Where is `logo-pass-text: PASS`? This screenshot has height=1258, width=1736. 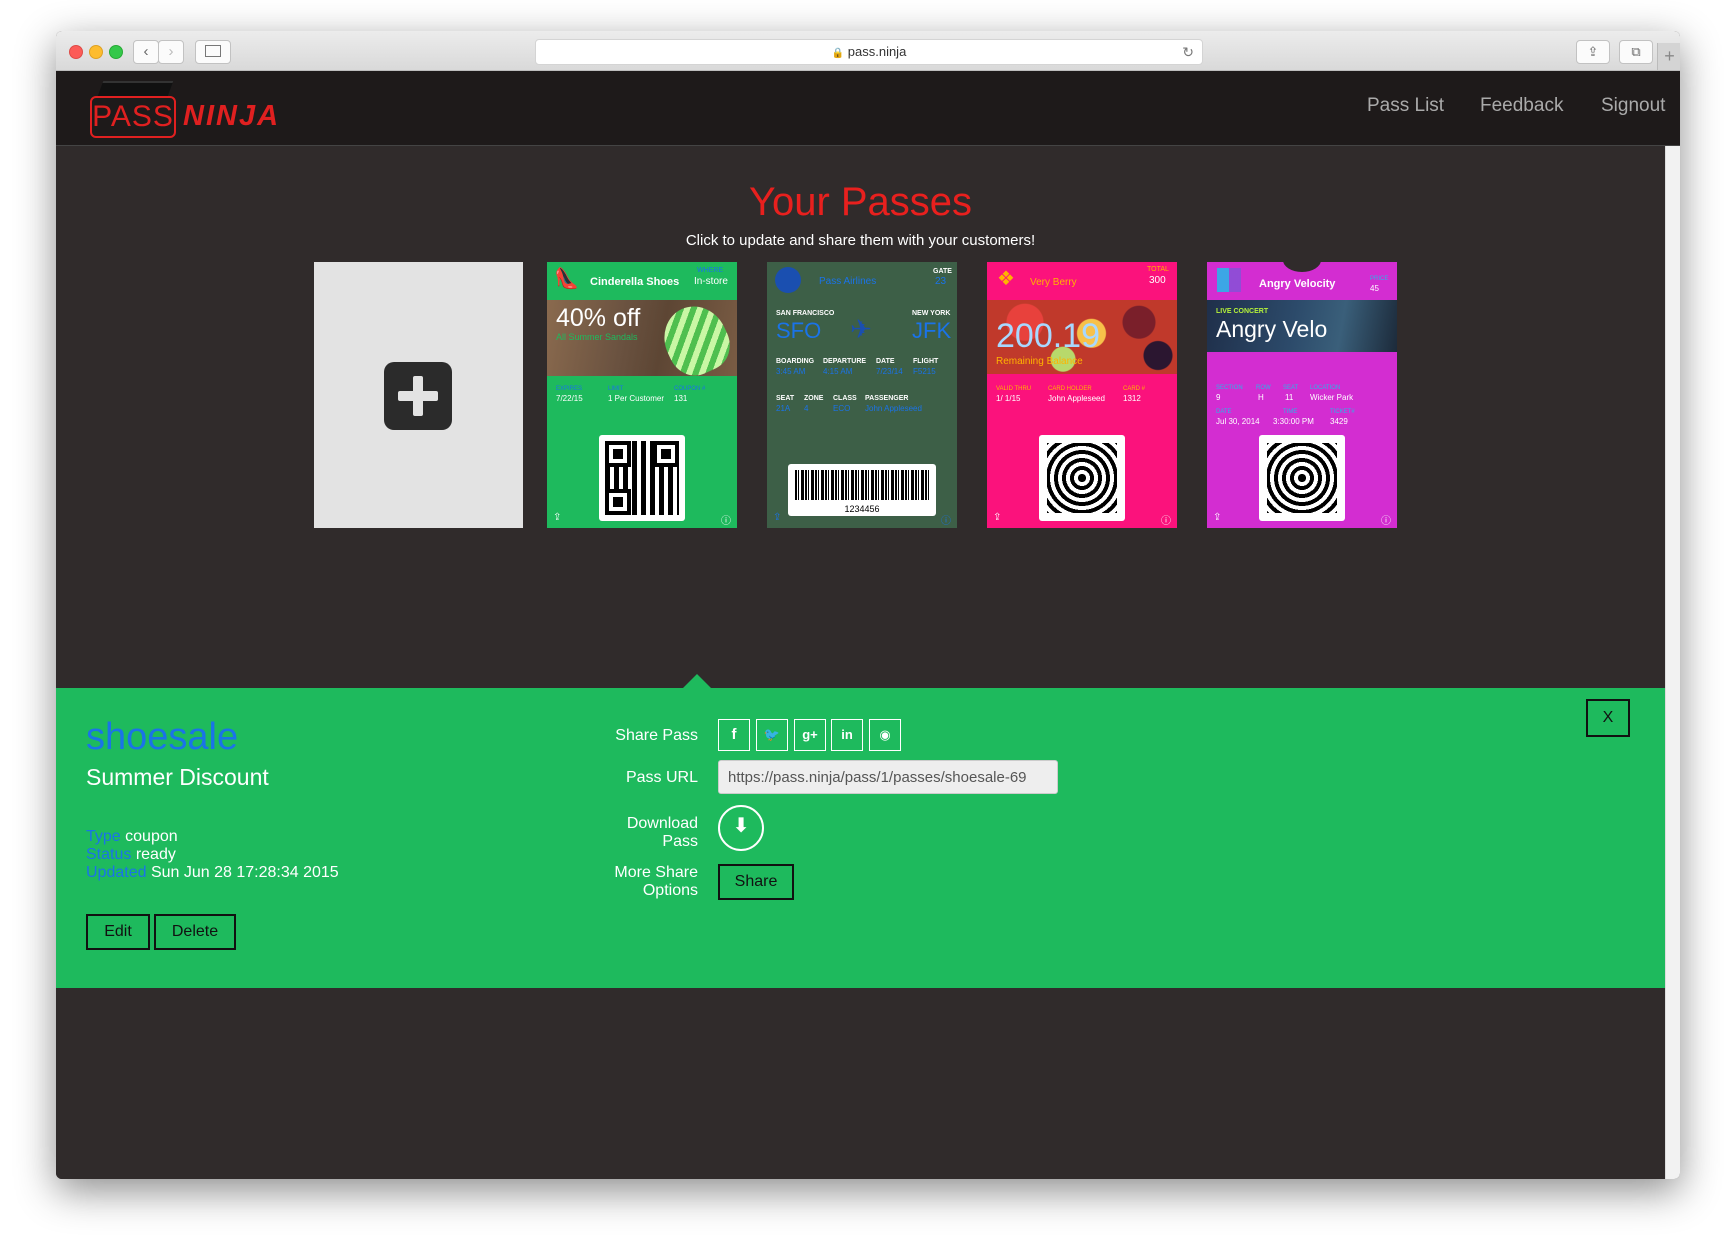
logo-pass-text: PASS is located at coordinates (133, 117).